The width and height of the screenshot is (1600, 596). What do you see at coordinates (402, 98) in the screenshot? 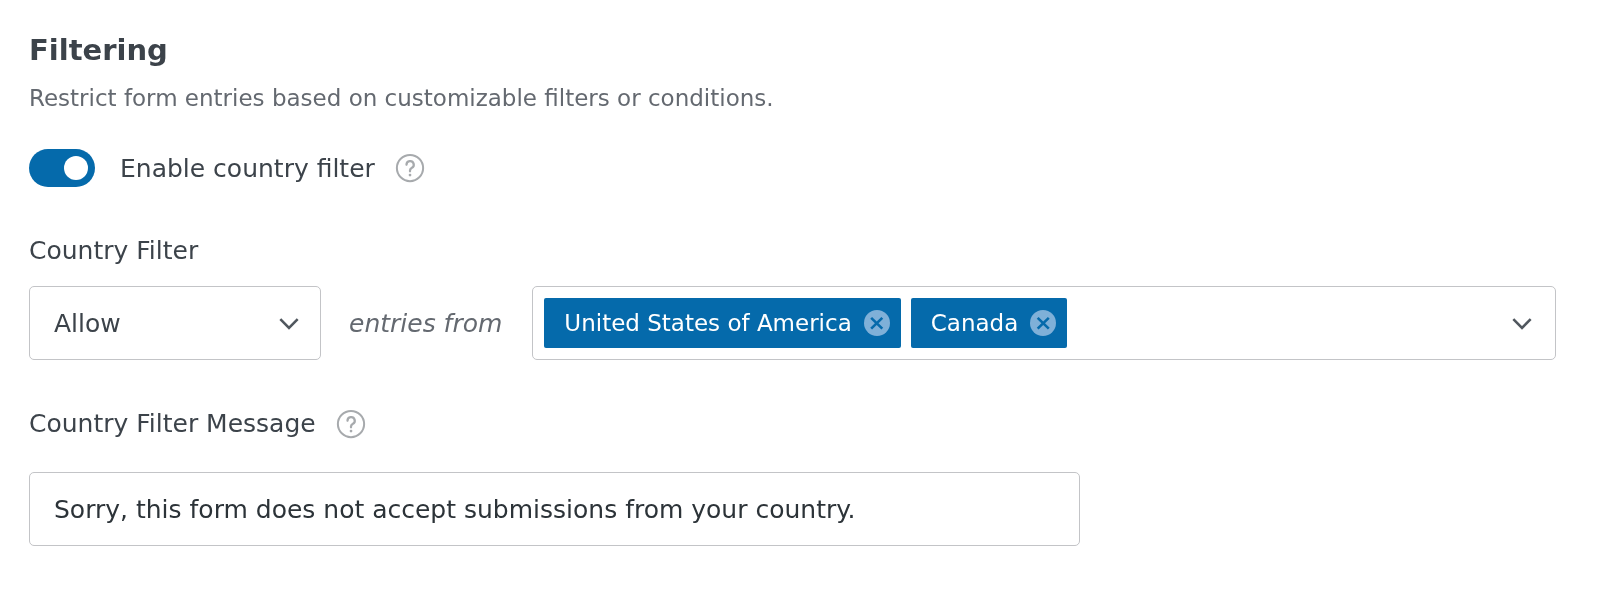
I see `section-description: Restrict form entries based on customizable filters or conditions.` at bounding box center [402, 98].